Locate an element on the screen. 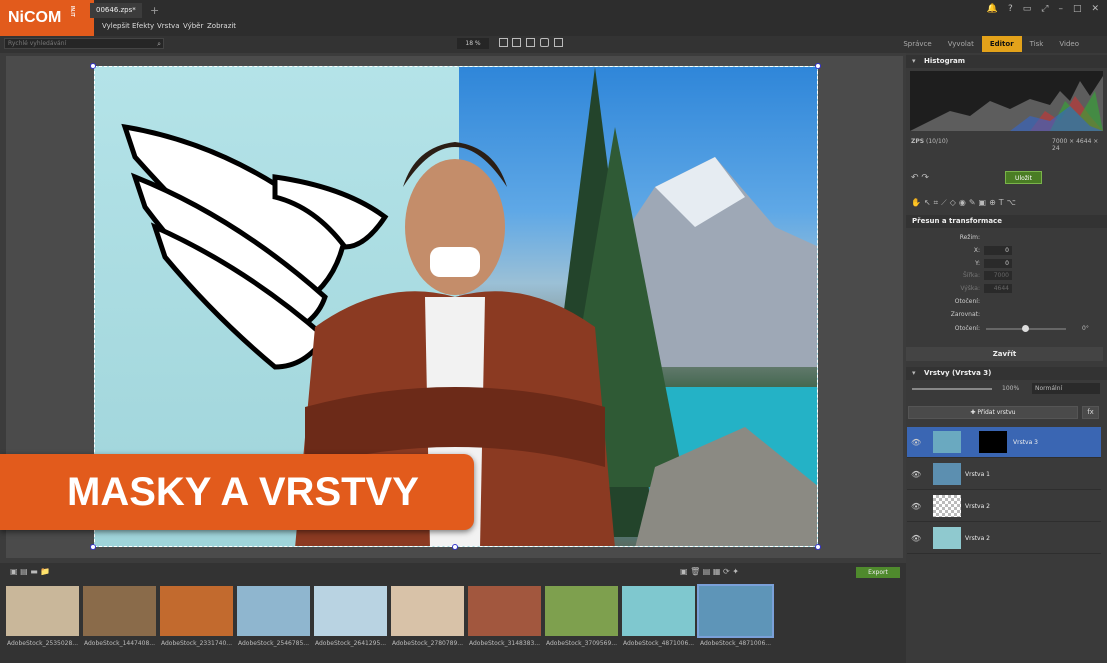  search-icon: ⌕ is located at coordinates (159, 44).